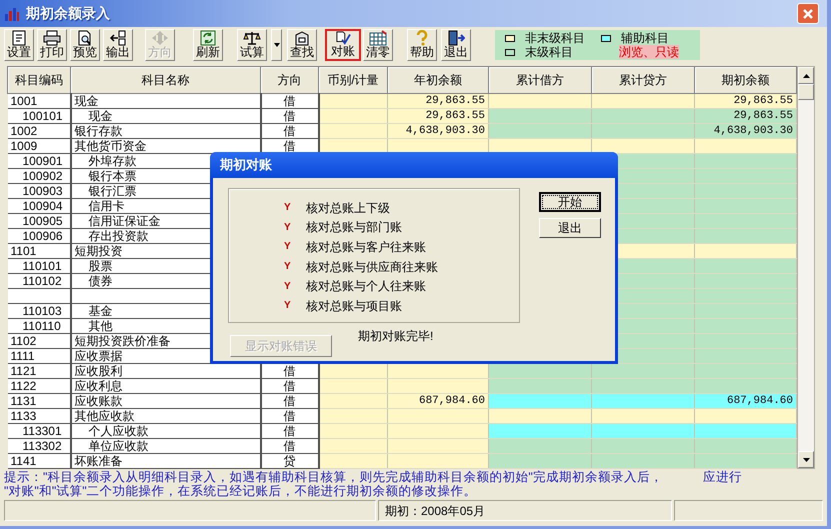 Image resolution: width=831 pixels, height=529 pixels. Describe the element at coordinates (570, 202) in the screenshot. I see `dialog-button: 开始` at that location.